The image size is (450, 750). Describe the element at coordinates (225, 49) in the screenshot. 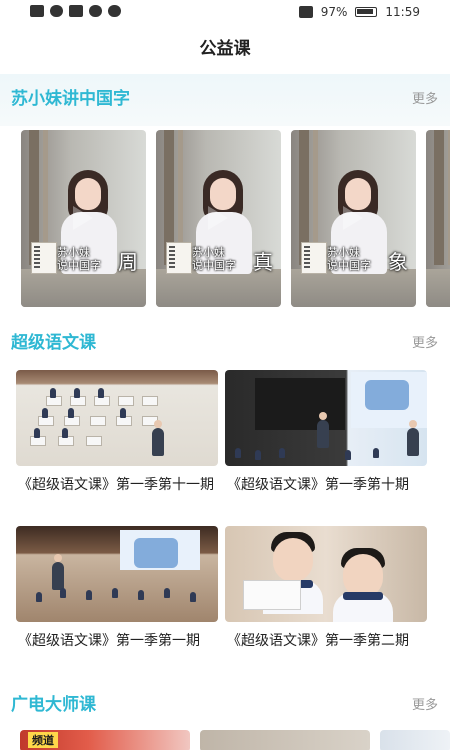

I see `page-title: 公益课` at that location.